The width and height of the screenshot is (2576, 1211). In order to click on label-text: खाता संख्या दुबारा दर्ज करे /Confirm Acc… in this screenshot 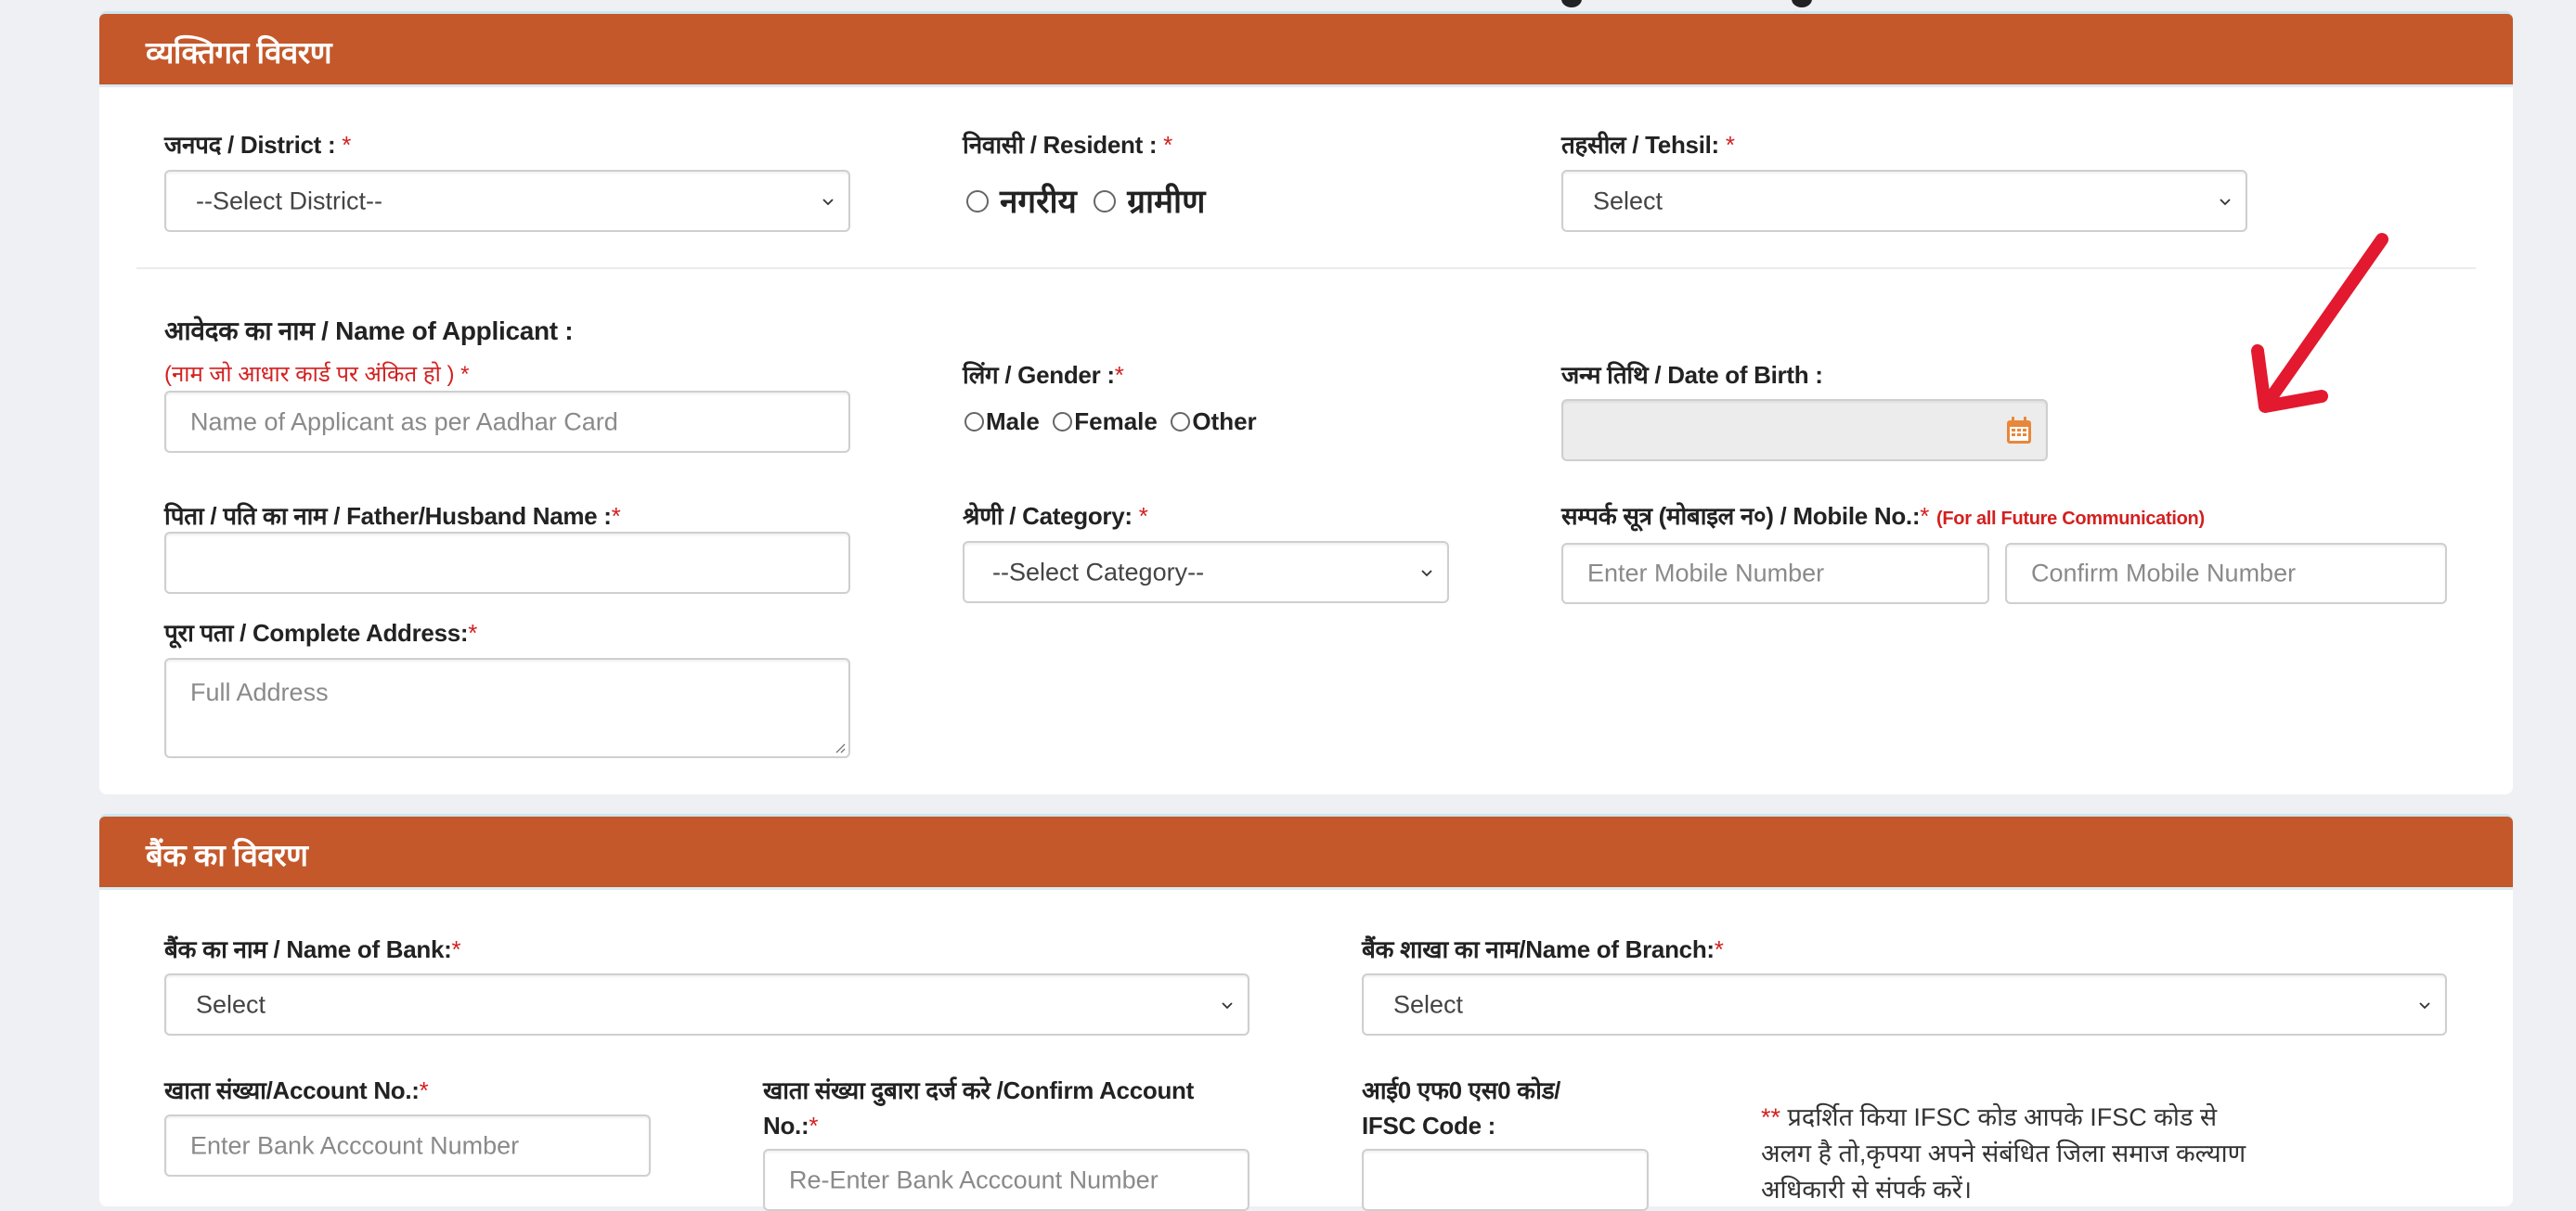, I will do `click(978, 1090)`.